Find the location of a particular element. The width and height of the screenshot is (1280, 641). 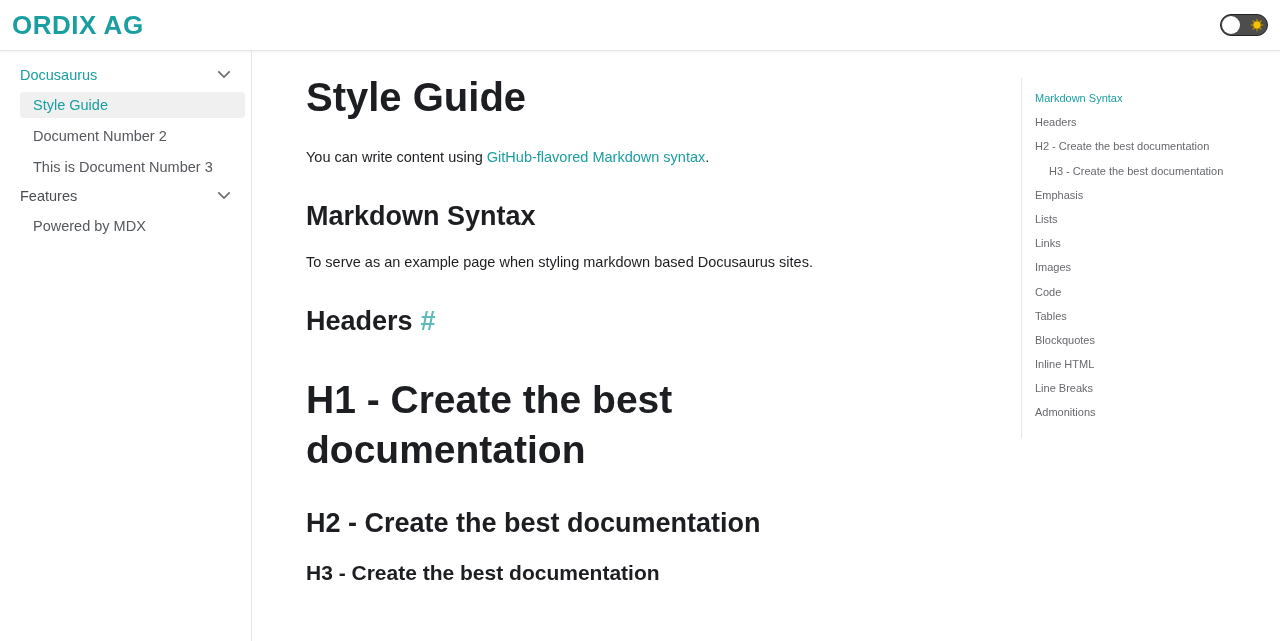

intro-paragraph: You can write content using GitHub-flavored Markdown syntax. is located at coordinates (508, 157).